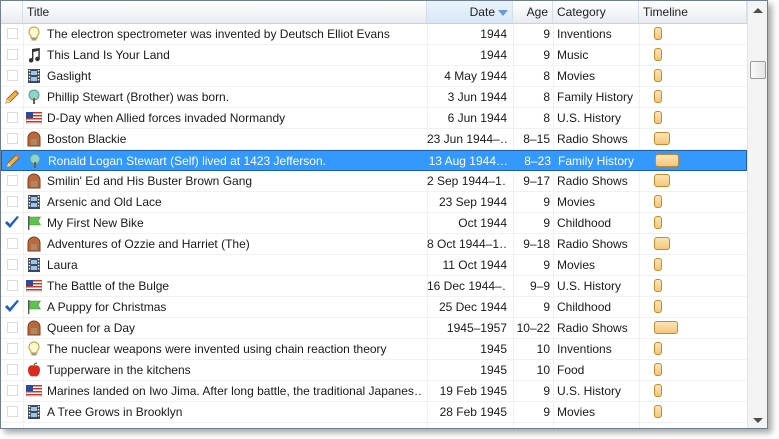 The width and height of the screenshot is (779, 439). Describe the element at coordinates (571, 370) in the screenshot. I see `row-category: Food` at that location.